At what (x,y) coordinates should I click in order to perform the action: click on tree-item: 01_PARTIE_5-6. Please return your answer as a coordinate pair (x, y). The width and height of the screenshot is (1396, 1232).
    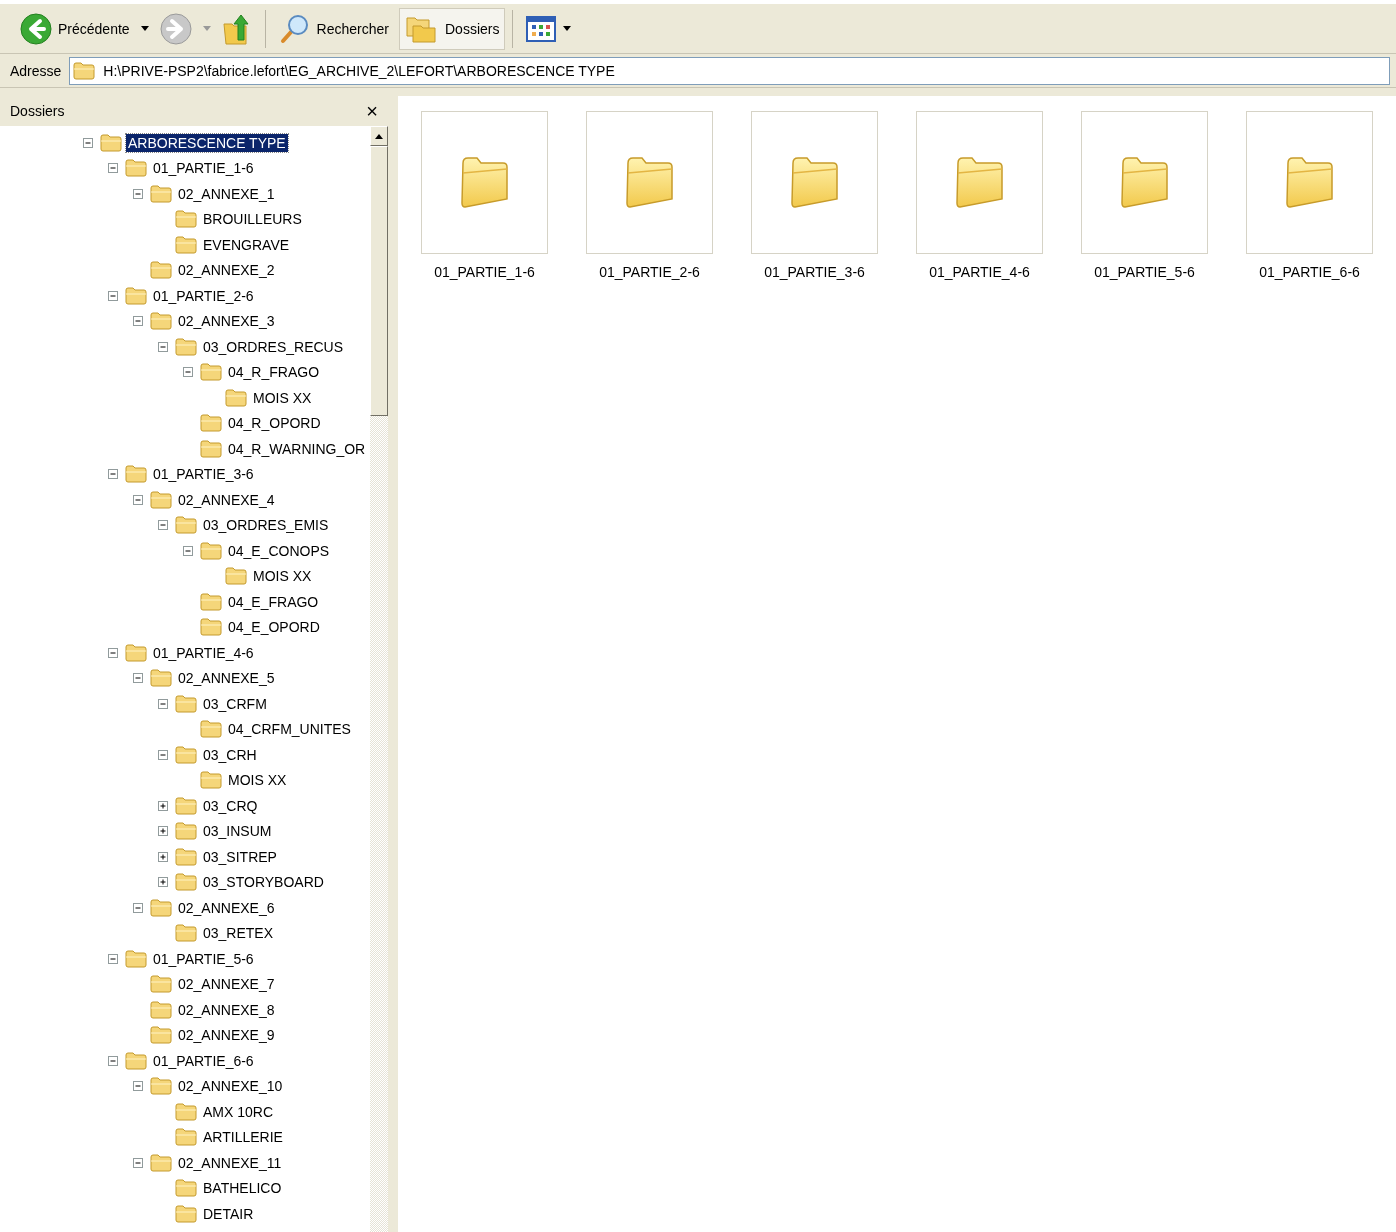
    Looking at the image, I should click on (203, 958).